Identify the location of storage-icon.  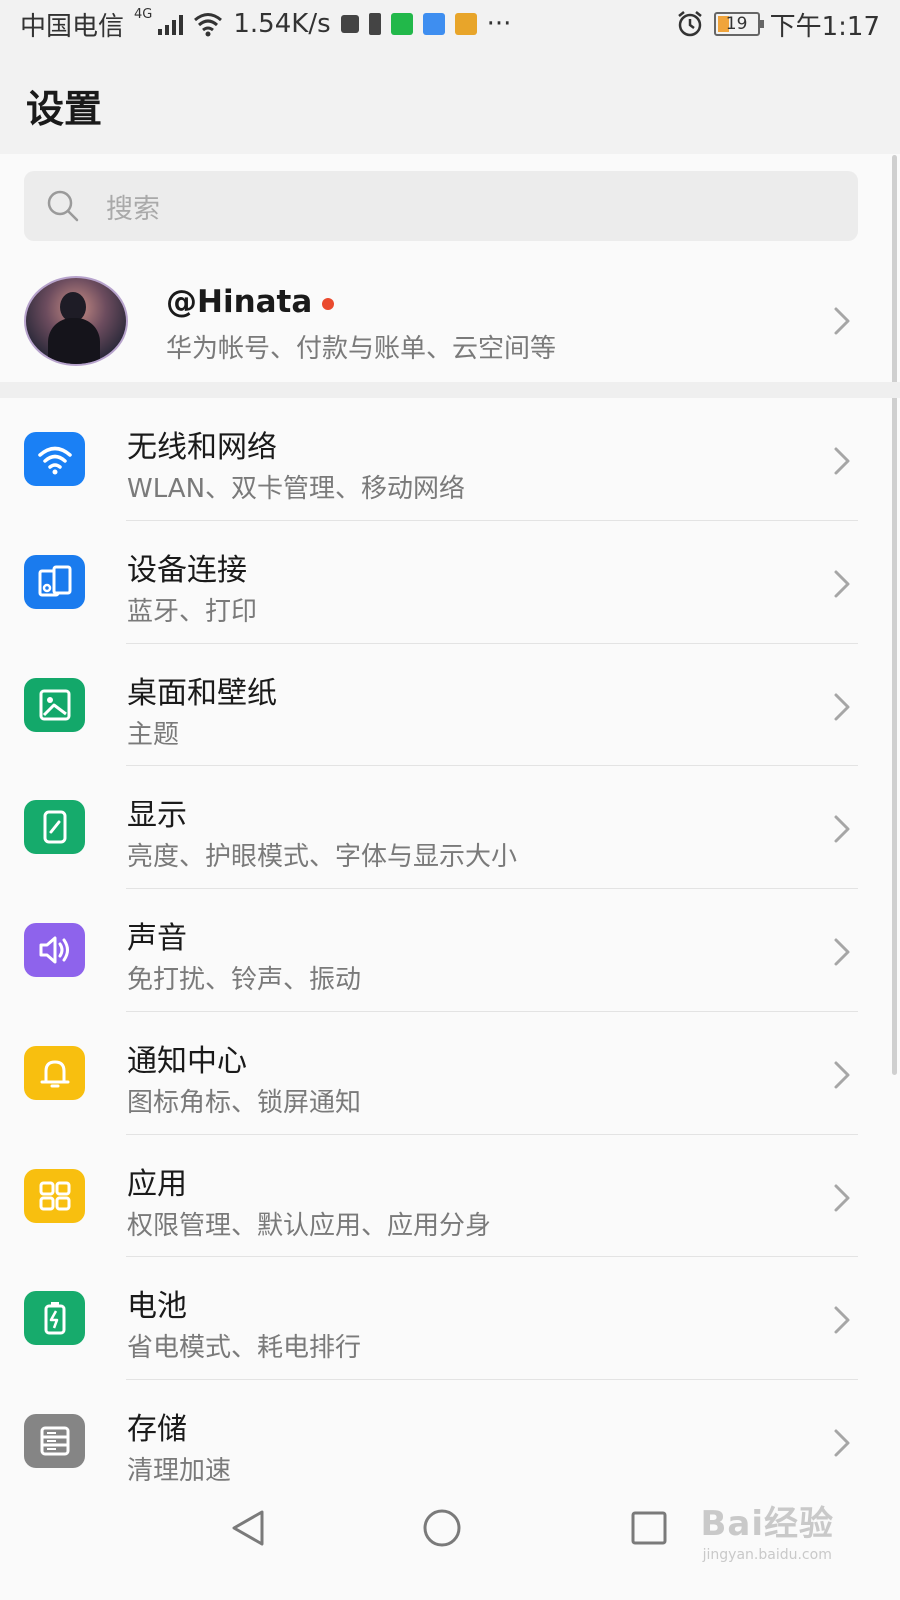
(54, 1441).